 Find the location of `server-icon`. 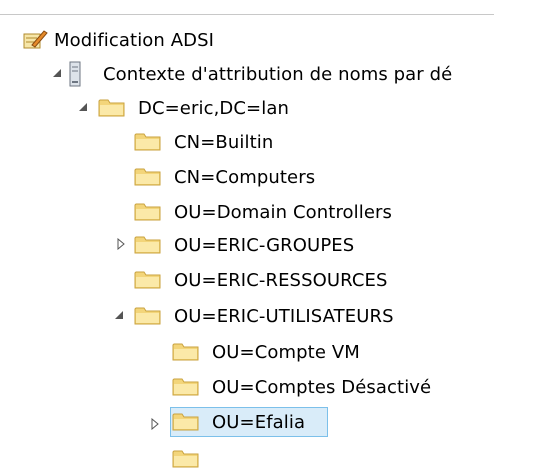

server-icon is located at coordinates (75, 74).